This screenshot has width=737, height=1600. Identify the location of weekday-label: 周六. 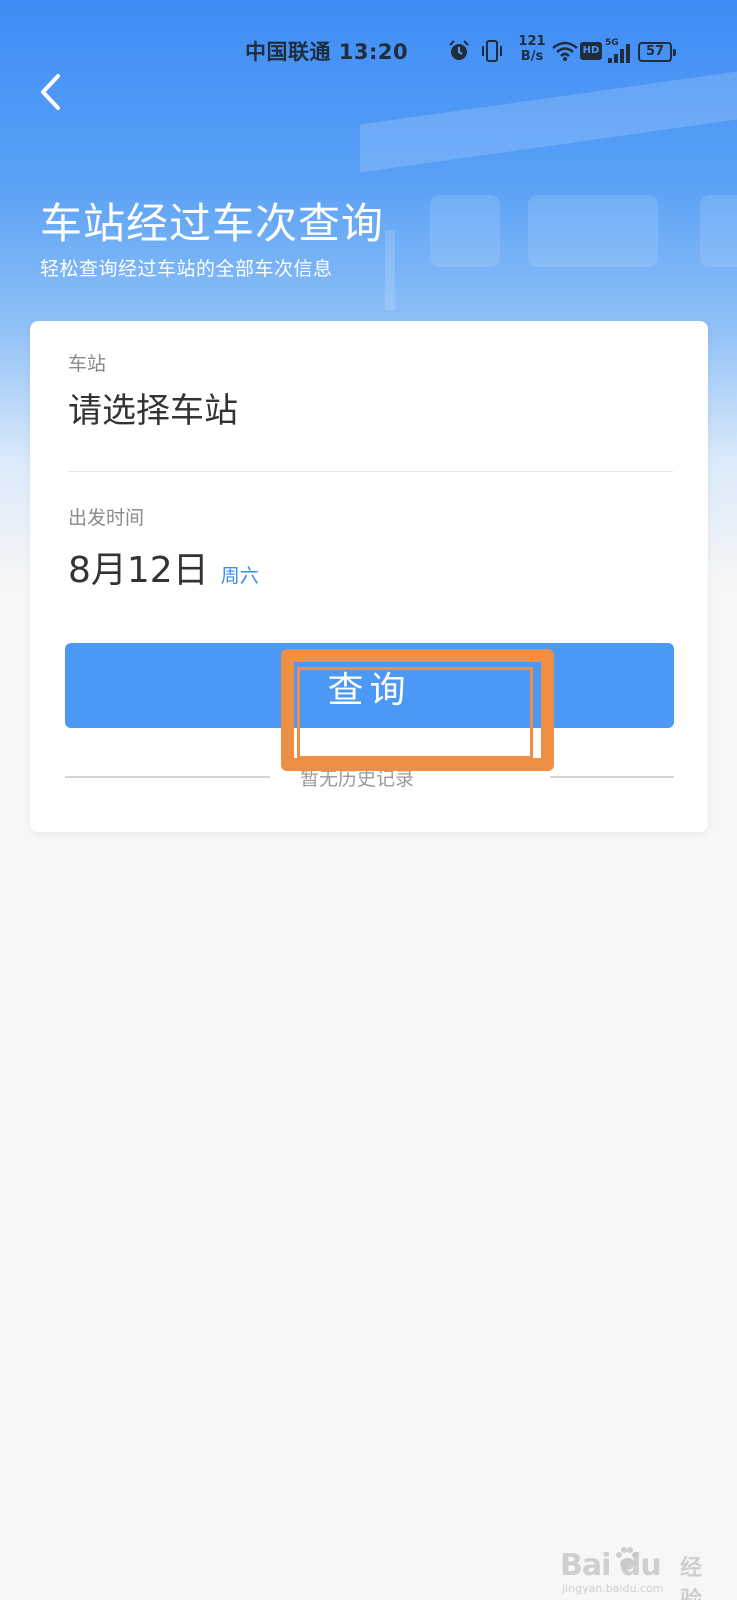
(239, 576).